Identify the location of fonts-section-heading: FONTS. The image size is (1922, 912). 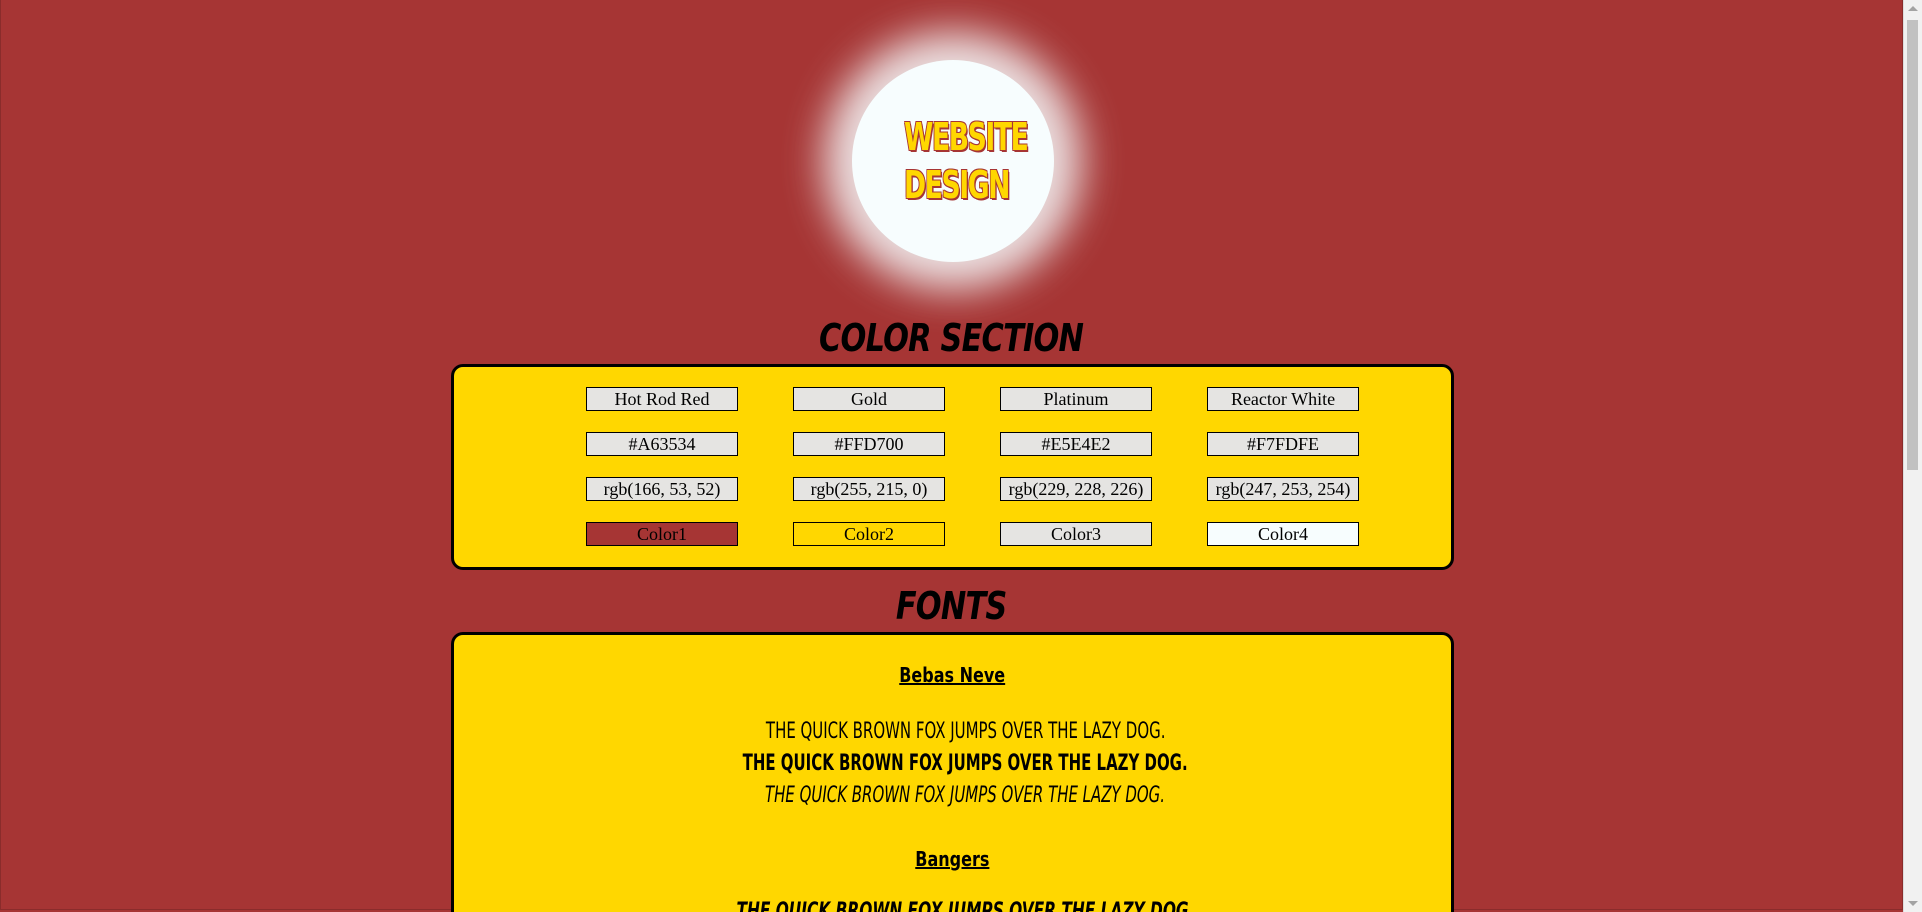
(951, 606).